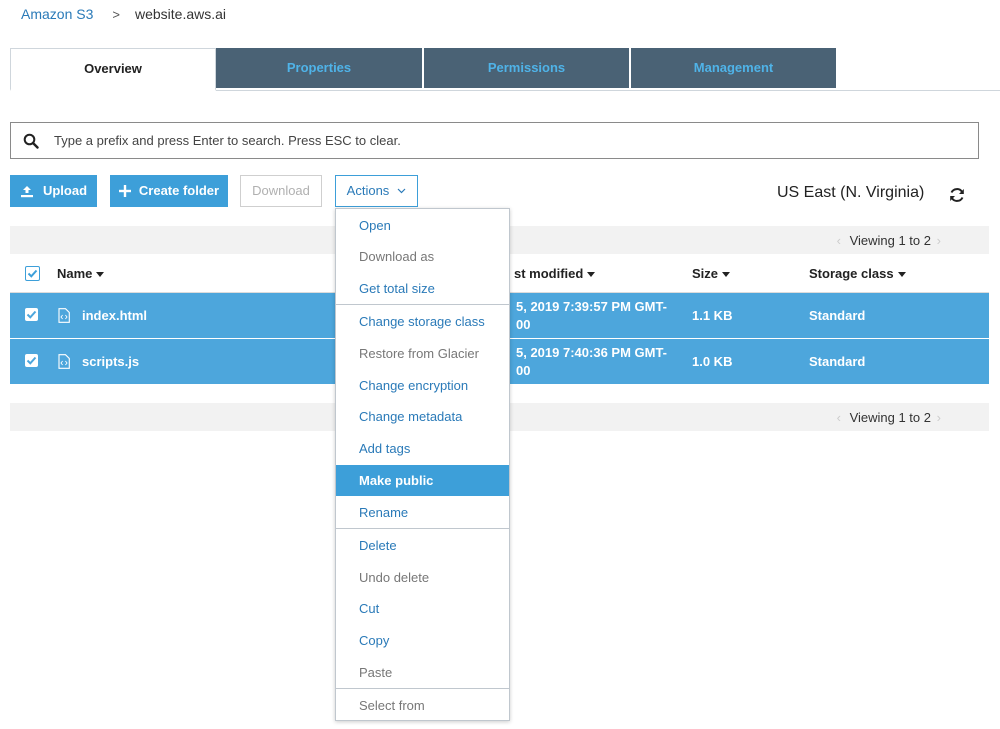  Describe the element at coordinates (180, 14) in the screenshot. I see `breadcrumb-current: website.aws.ai` at that location.